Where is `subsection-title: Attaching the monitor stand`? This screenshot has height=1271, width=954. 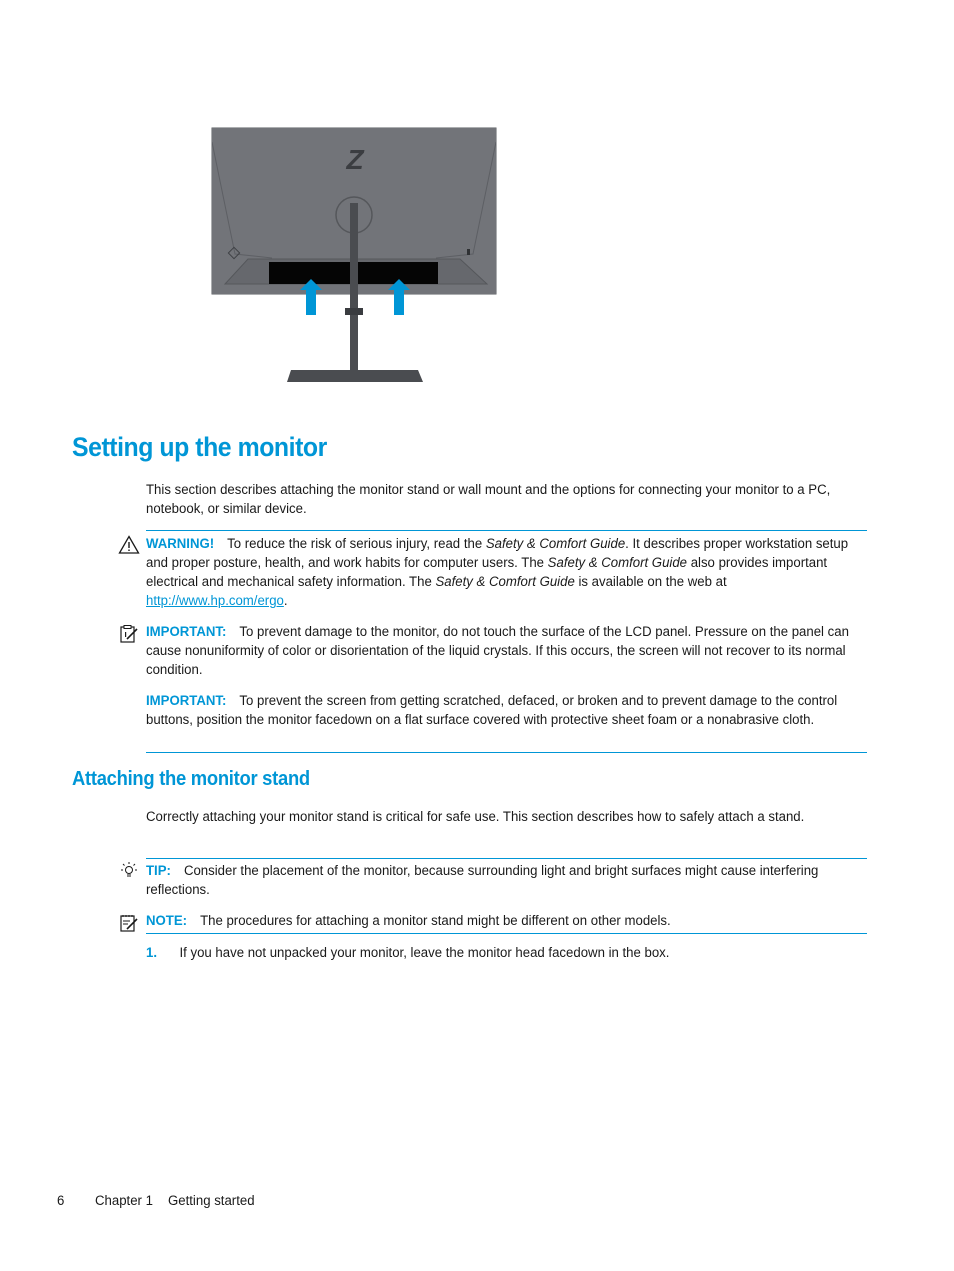 subsection-title: Attaching the monitor stand is located at coordinates (191, 779).